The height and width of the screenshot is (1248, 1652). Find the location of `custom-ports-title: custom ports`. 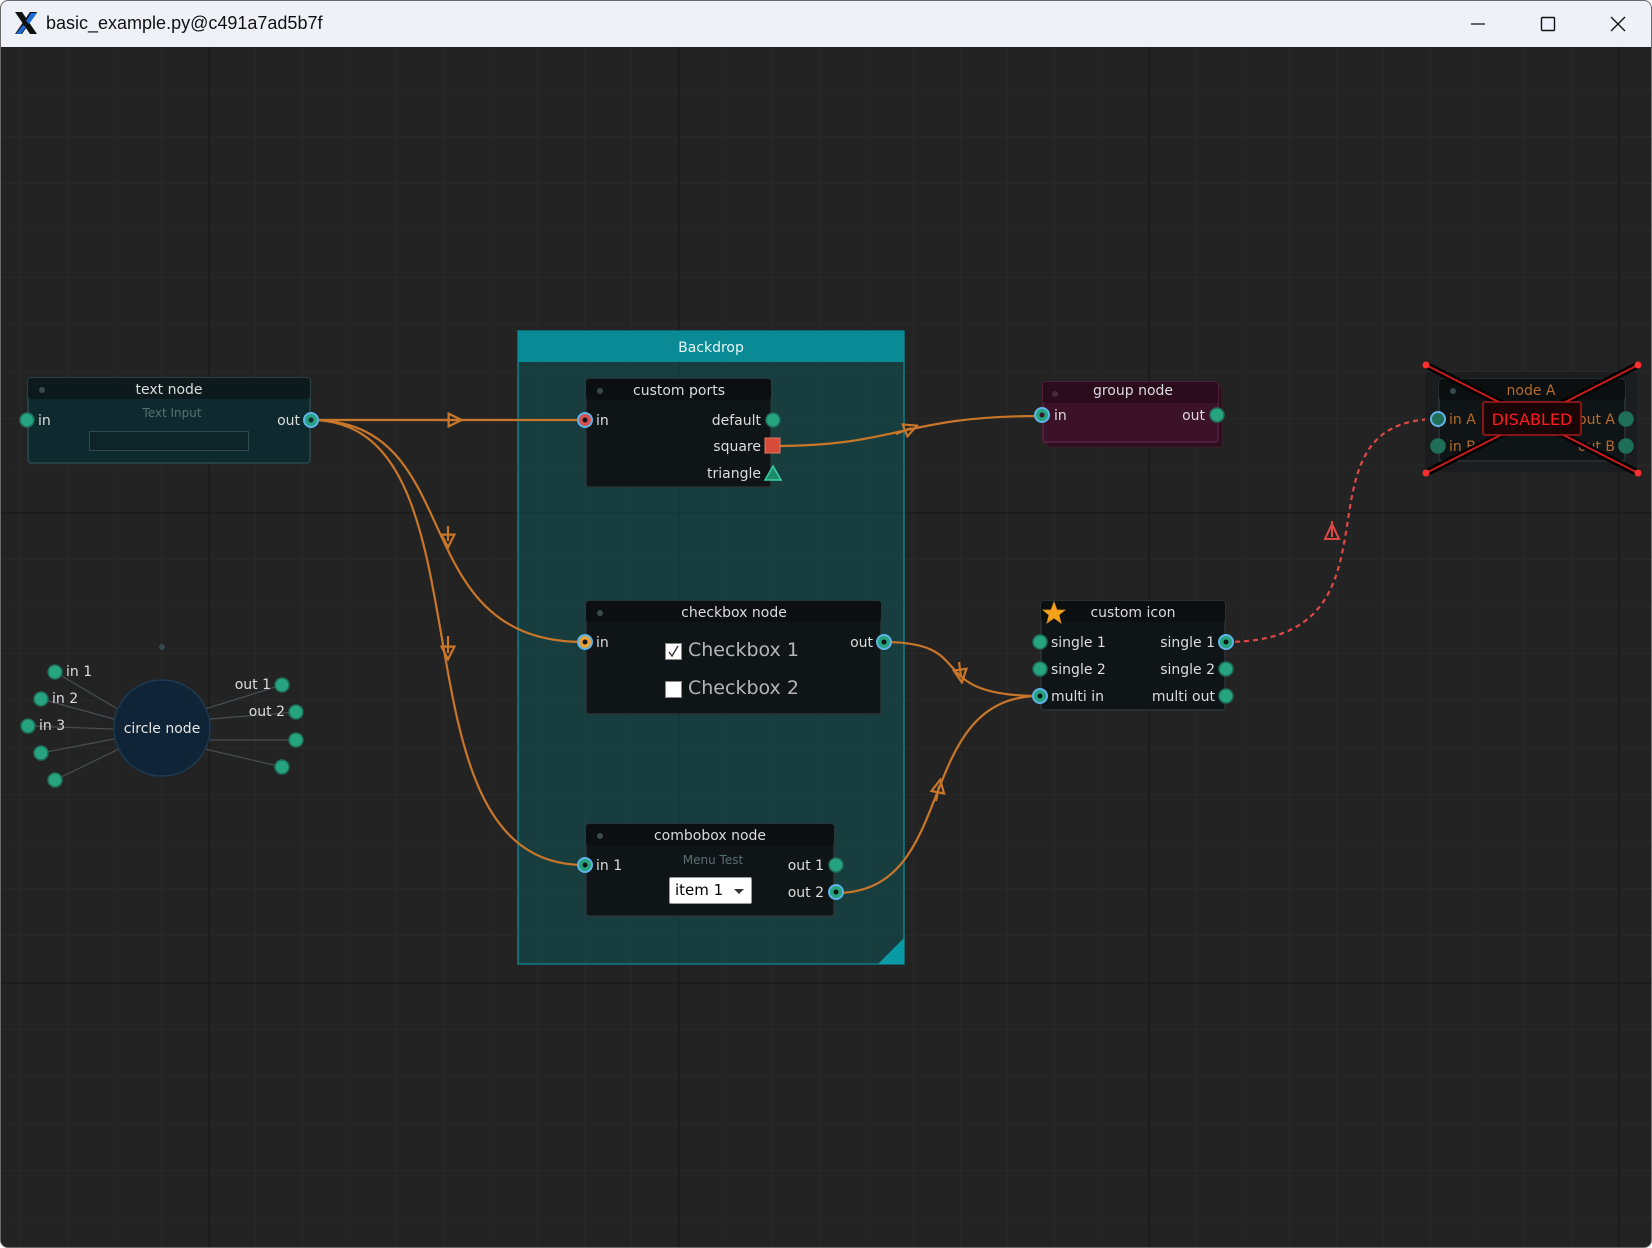

custom-ports-title: custom ports is located at coordinates (679, 391).